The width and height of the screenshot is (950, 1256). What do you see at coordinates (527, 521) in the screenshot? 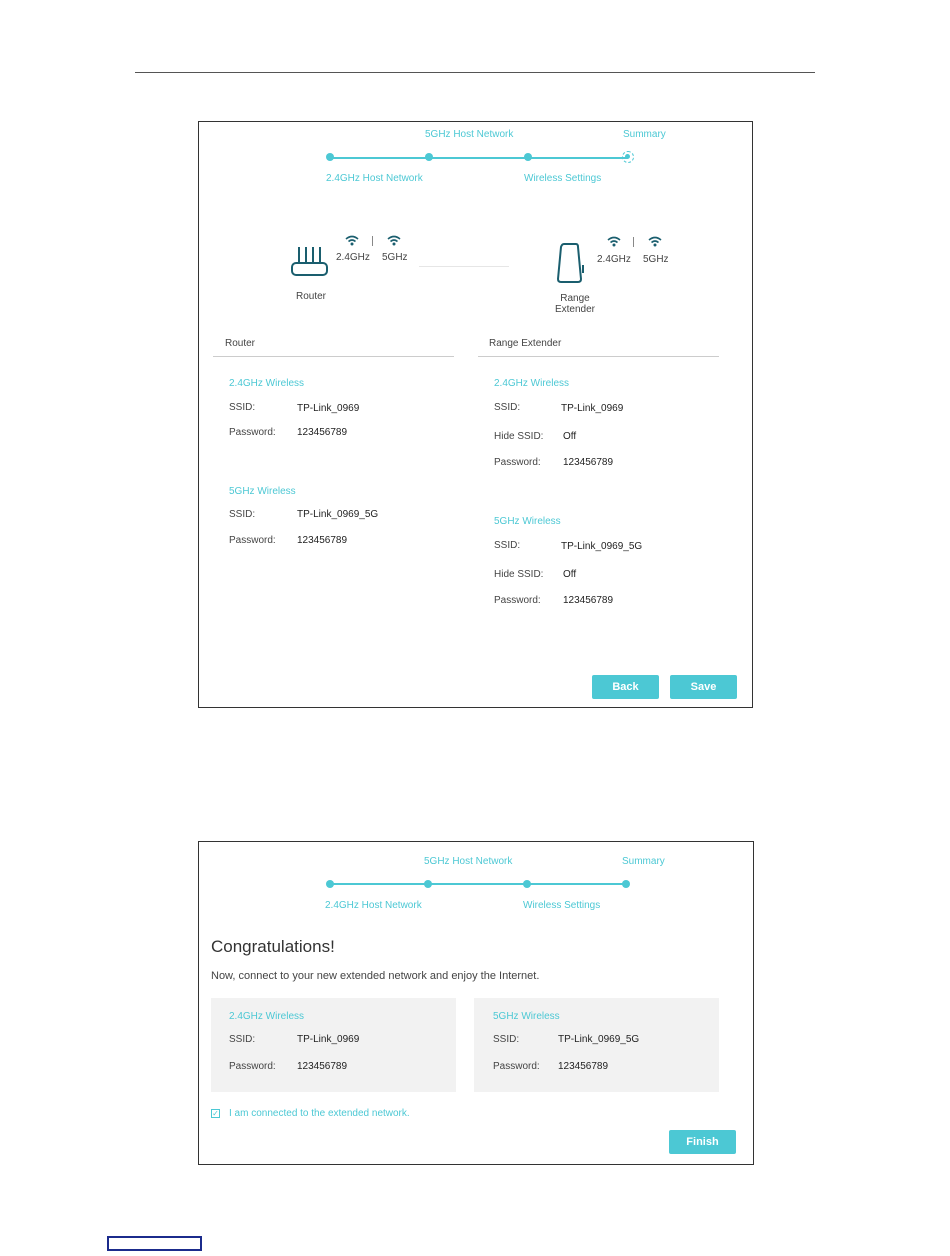
I see `extender-5-title: 5GHz Wireless` at bounding box center [527, 521].